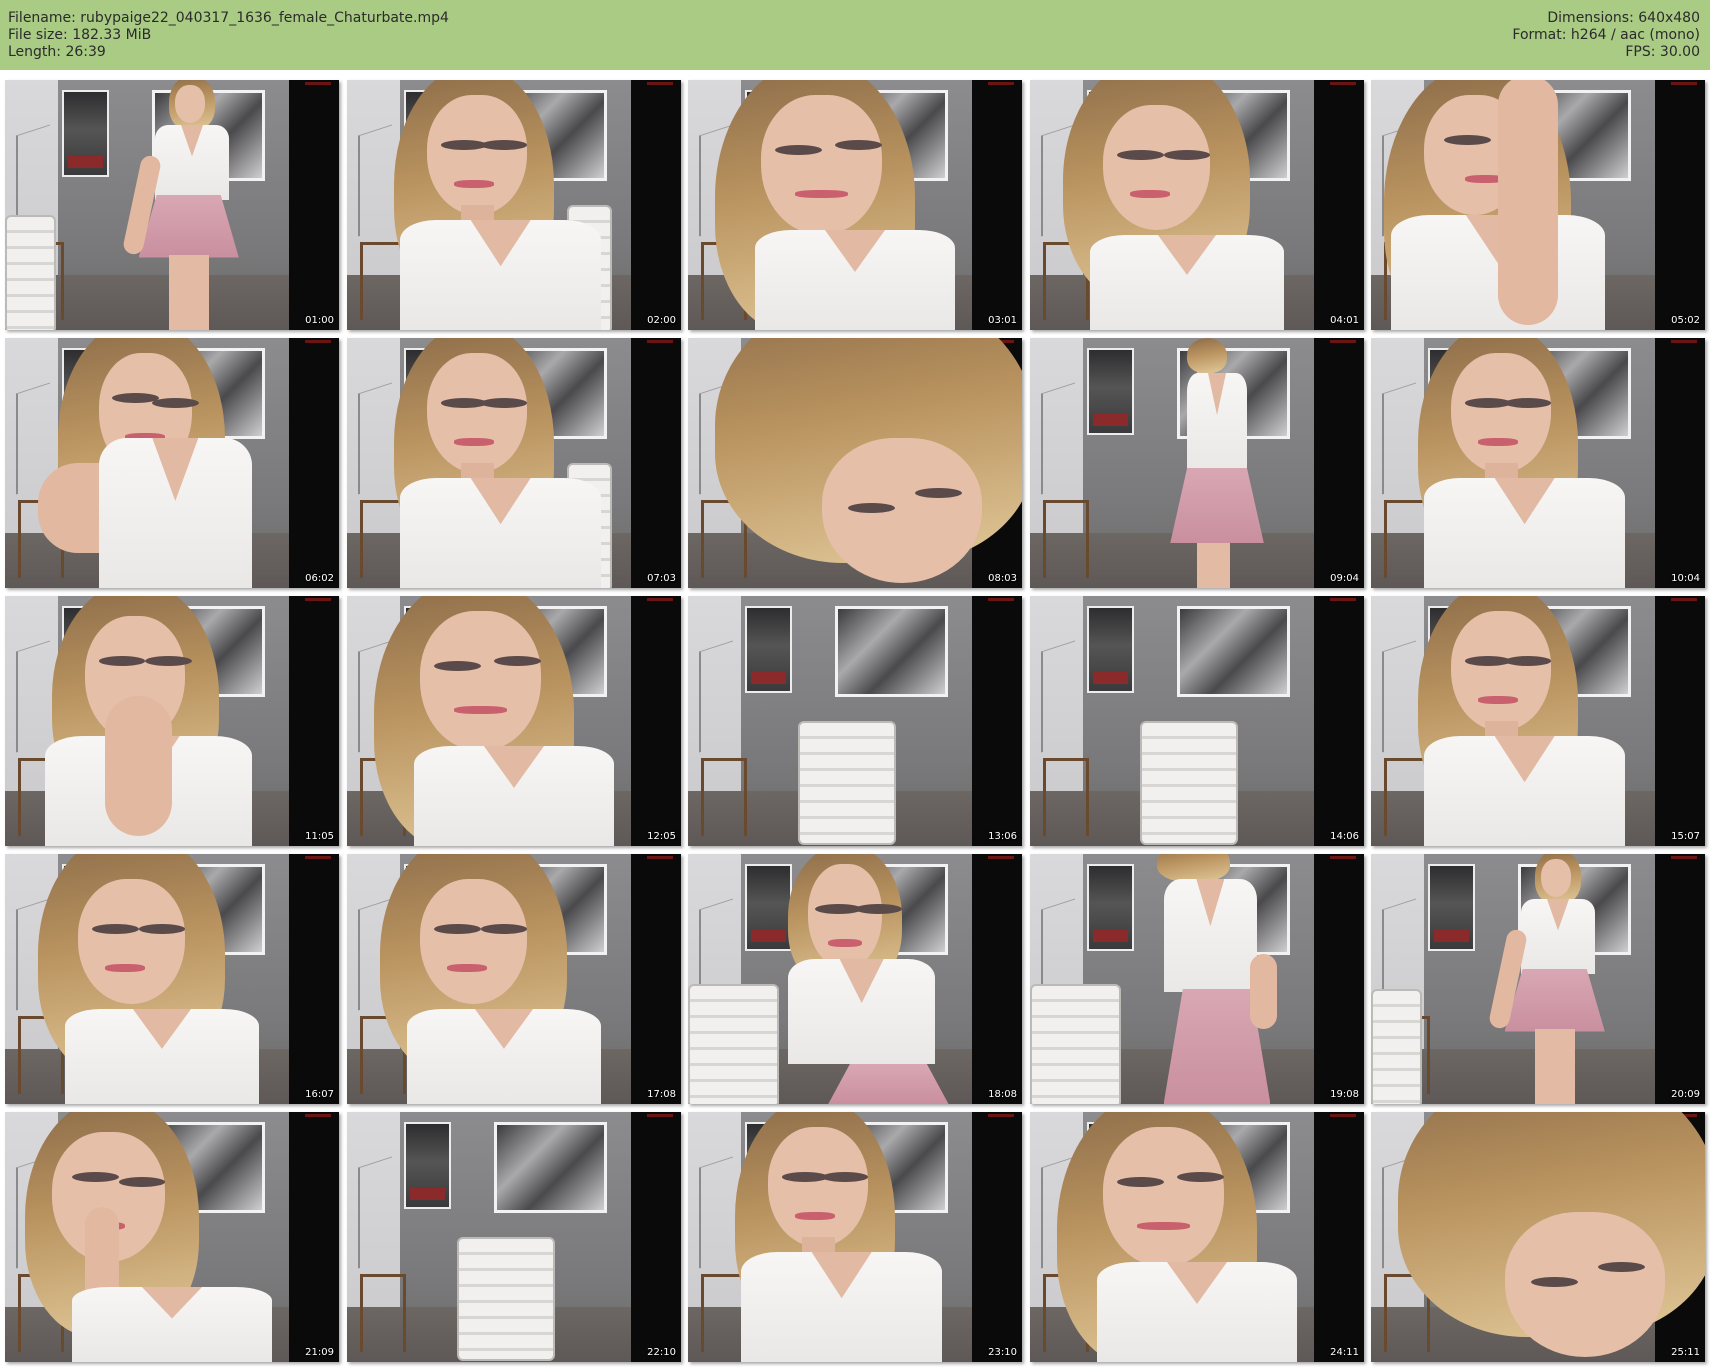  I want to click on video-thumbnail: 14:06, so click(1197, 721).